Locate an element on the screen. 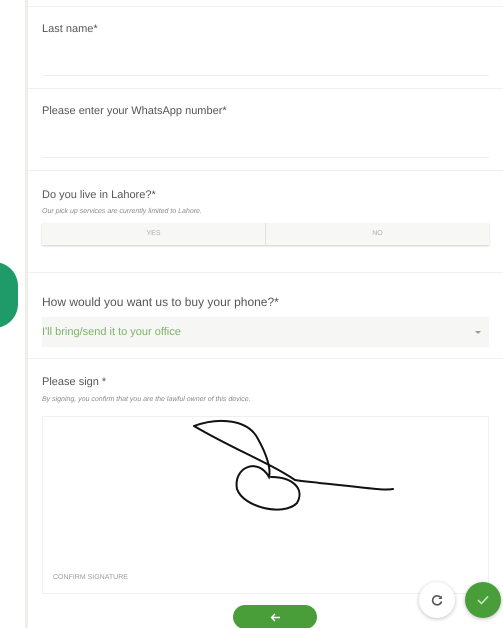 The height and width of the screenshot is (628, 503). field-label: Please sign * is located at coordinates (75, 382).